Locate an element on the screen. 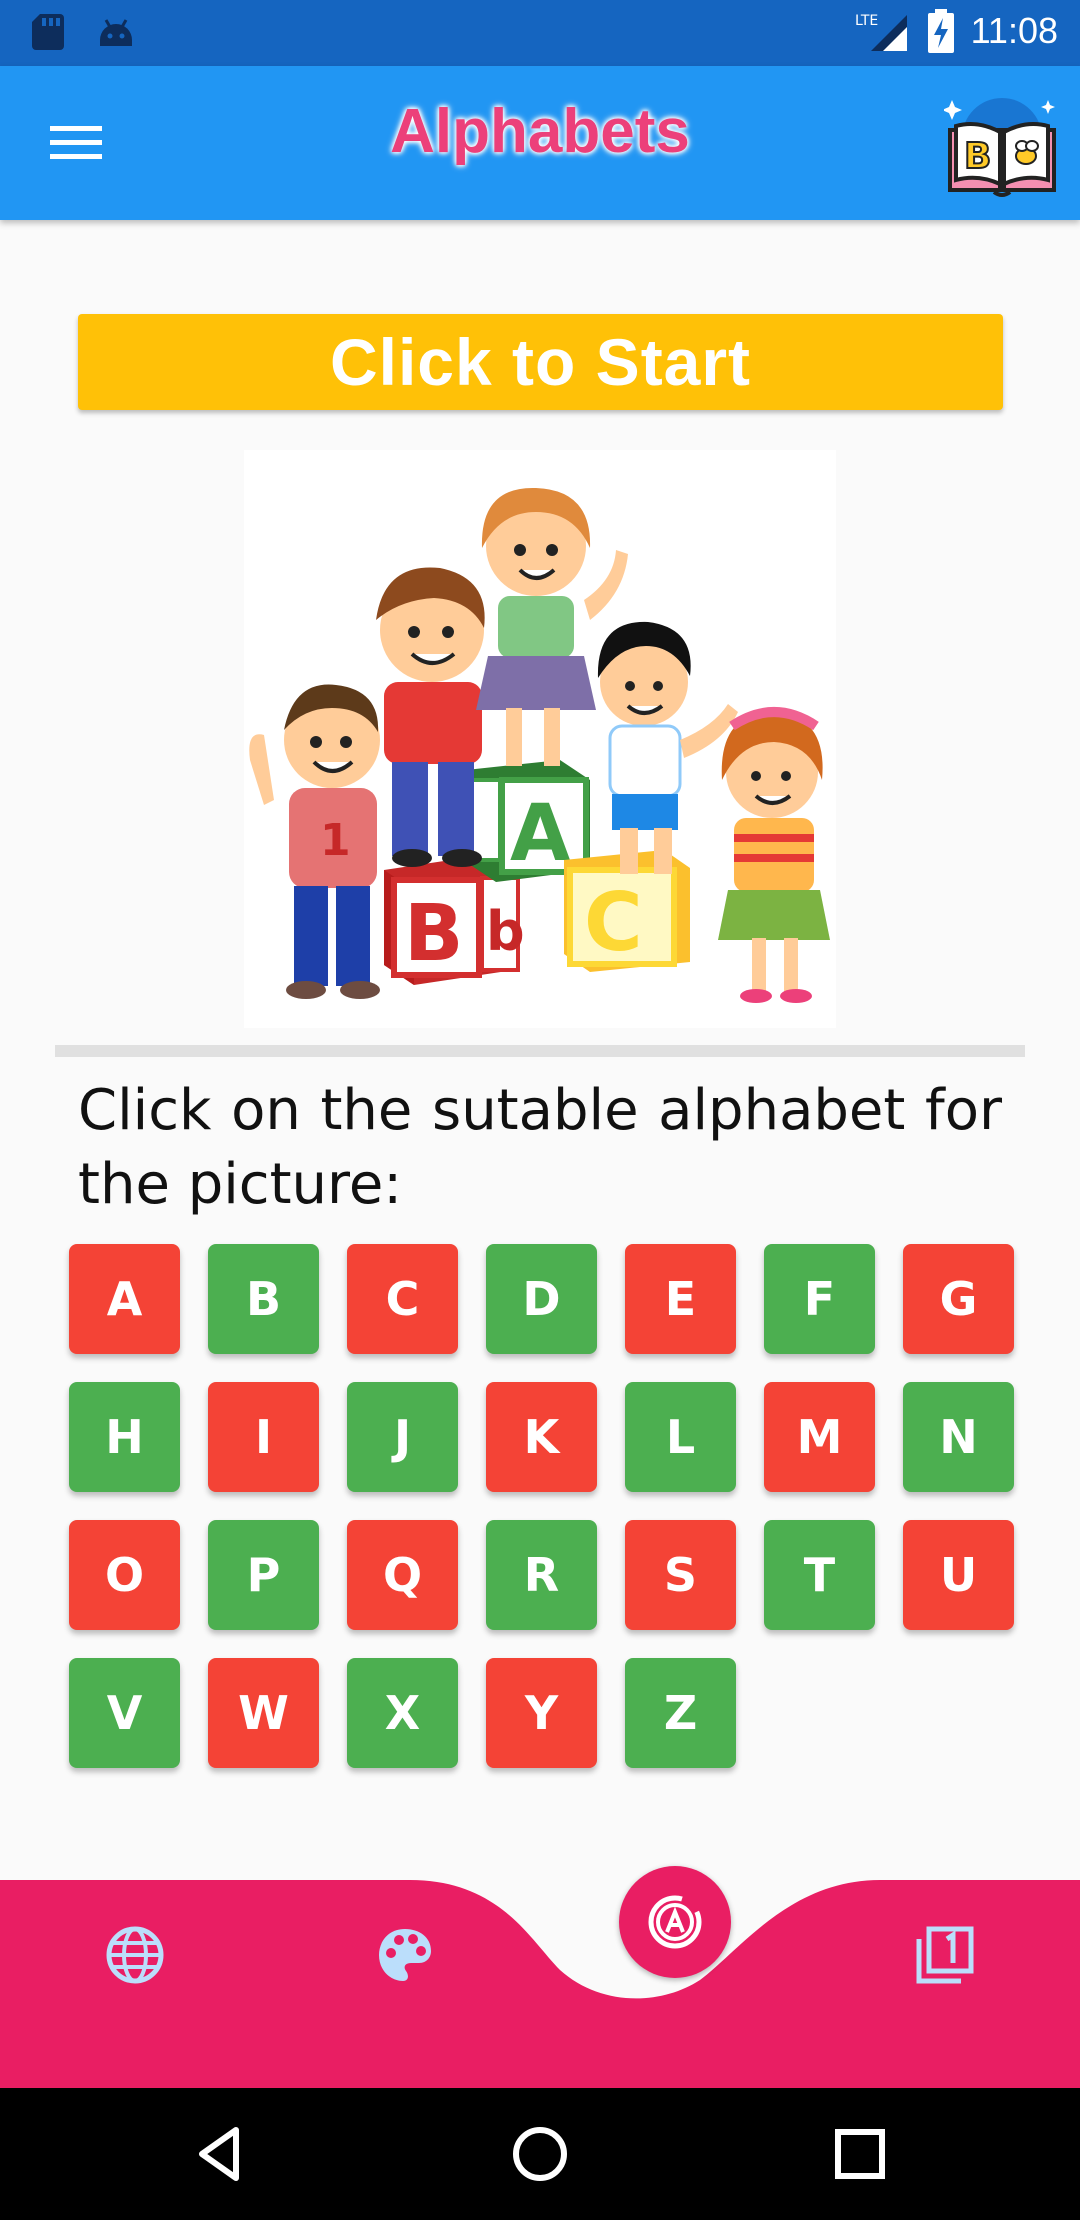 This screenshot has height=2220, width=1080. battery-charging-icon is located at coordinates (940, 31).